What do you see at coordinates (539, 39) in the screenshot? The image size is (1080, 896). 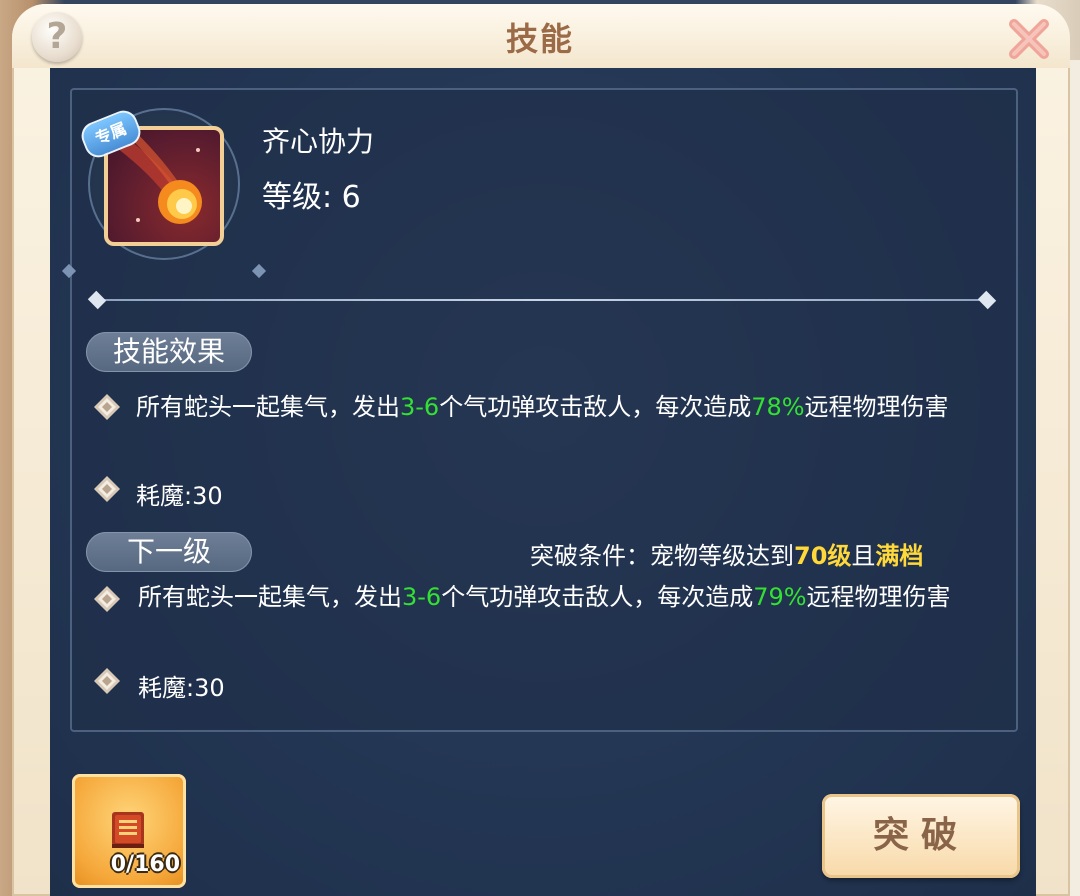 I see `dialog-title: 技能` at bounding box center [539, 39].